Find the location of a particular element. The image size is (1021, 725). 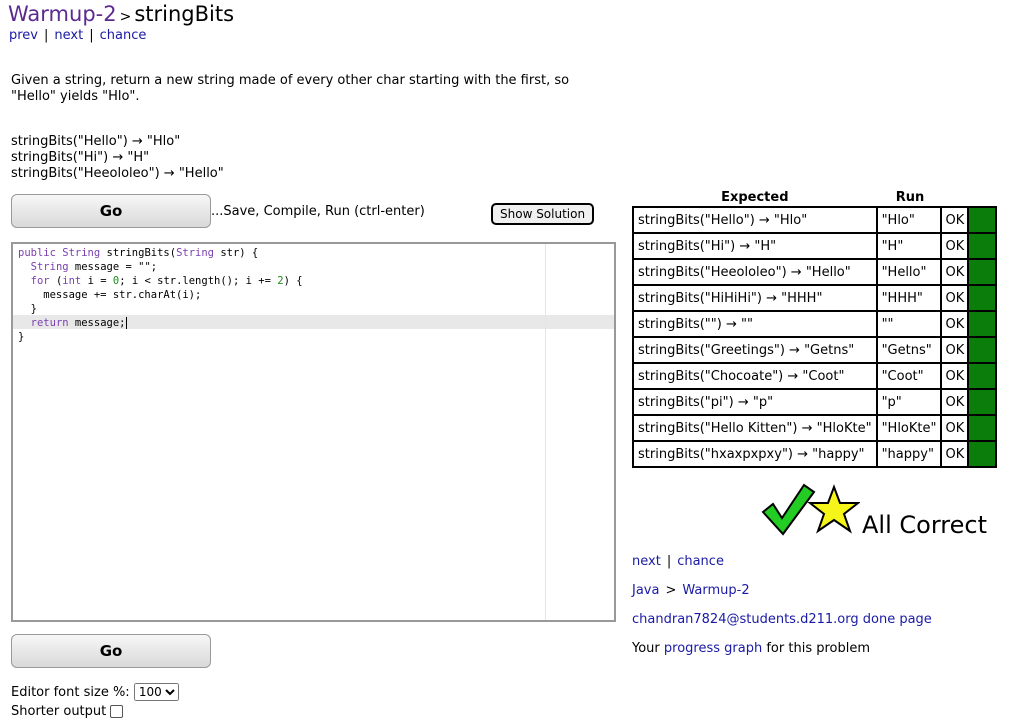

expected-cell: stringBits("Hello") → "Hlo" is located at coordinates (755, 220).